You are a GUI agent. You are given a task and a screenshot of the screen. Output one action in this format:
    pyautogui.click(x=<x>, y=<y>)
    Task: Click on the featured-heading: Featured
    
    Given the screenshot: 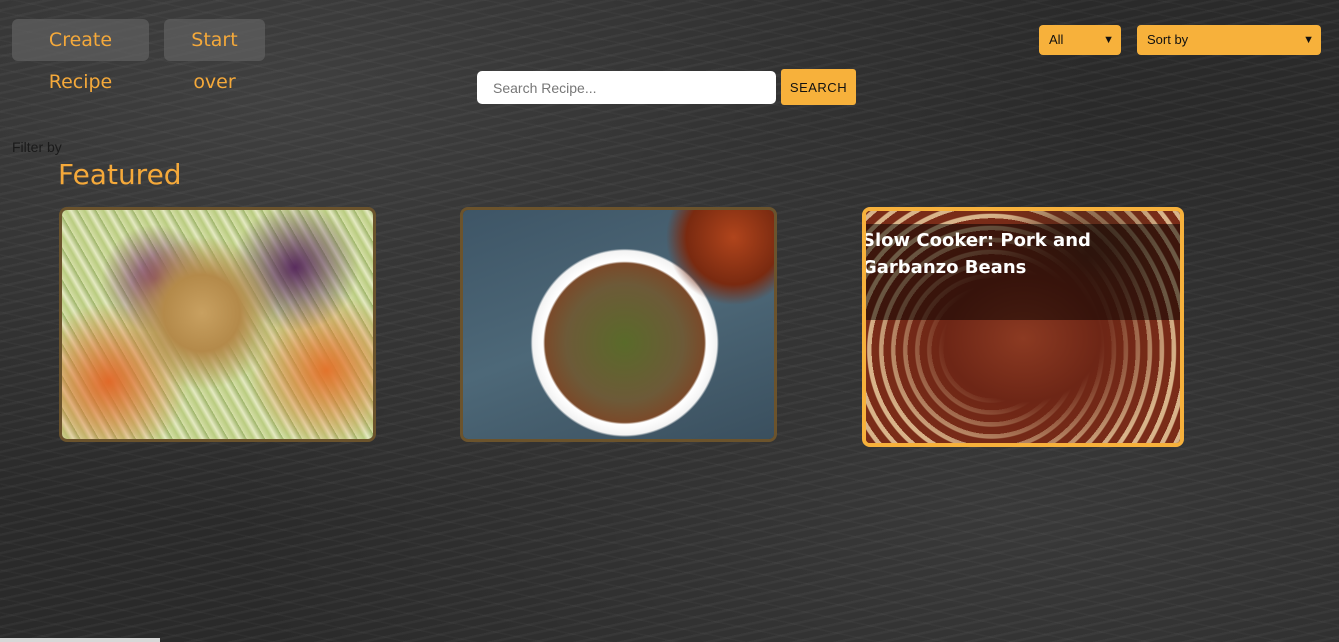 What is the action you would take?
    pyautogui.click(x=120, y=174)
    